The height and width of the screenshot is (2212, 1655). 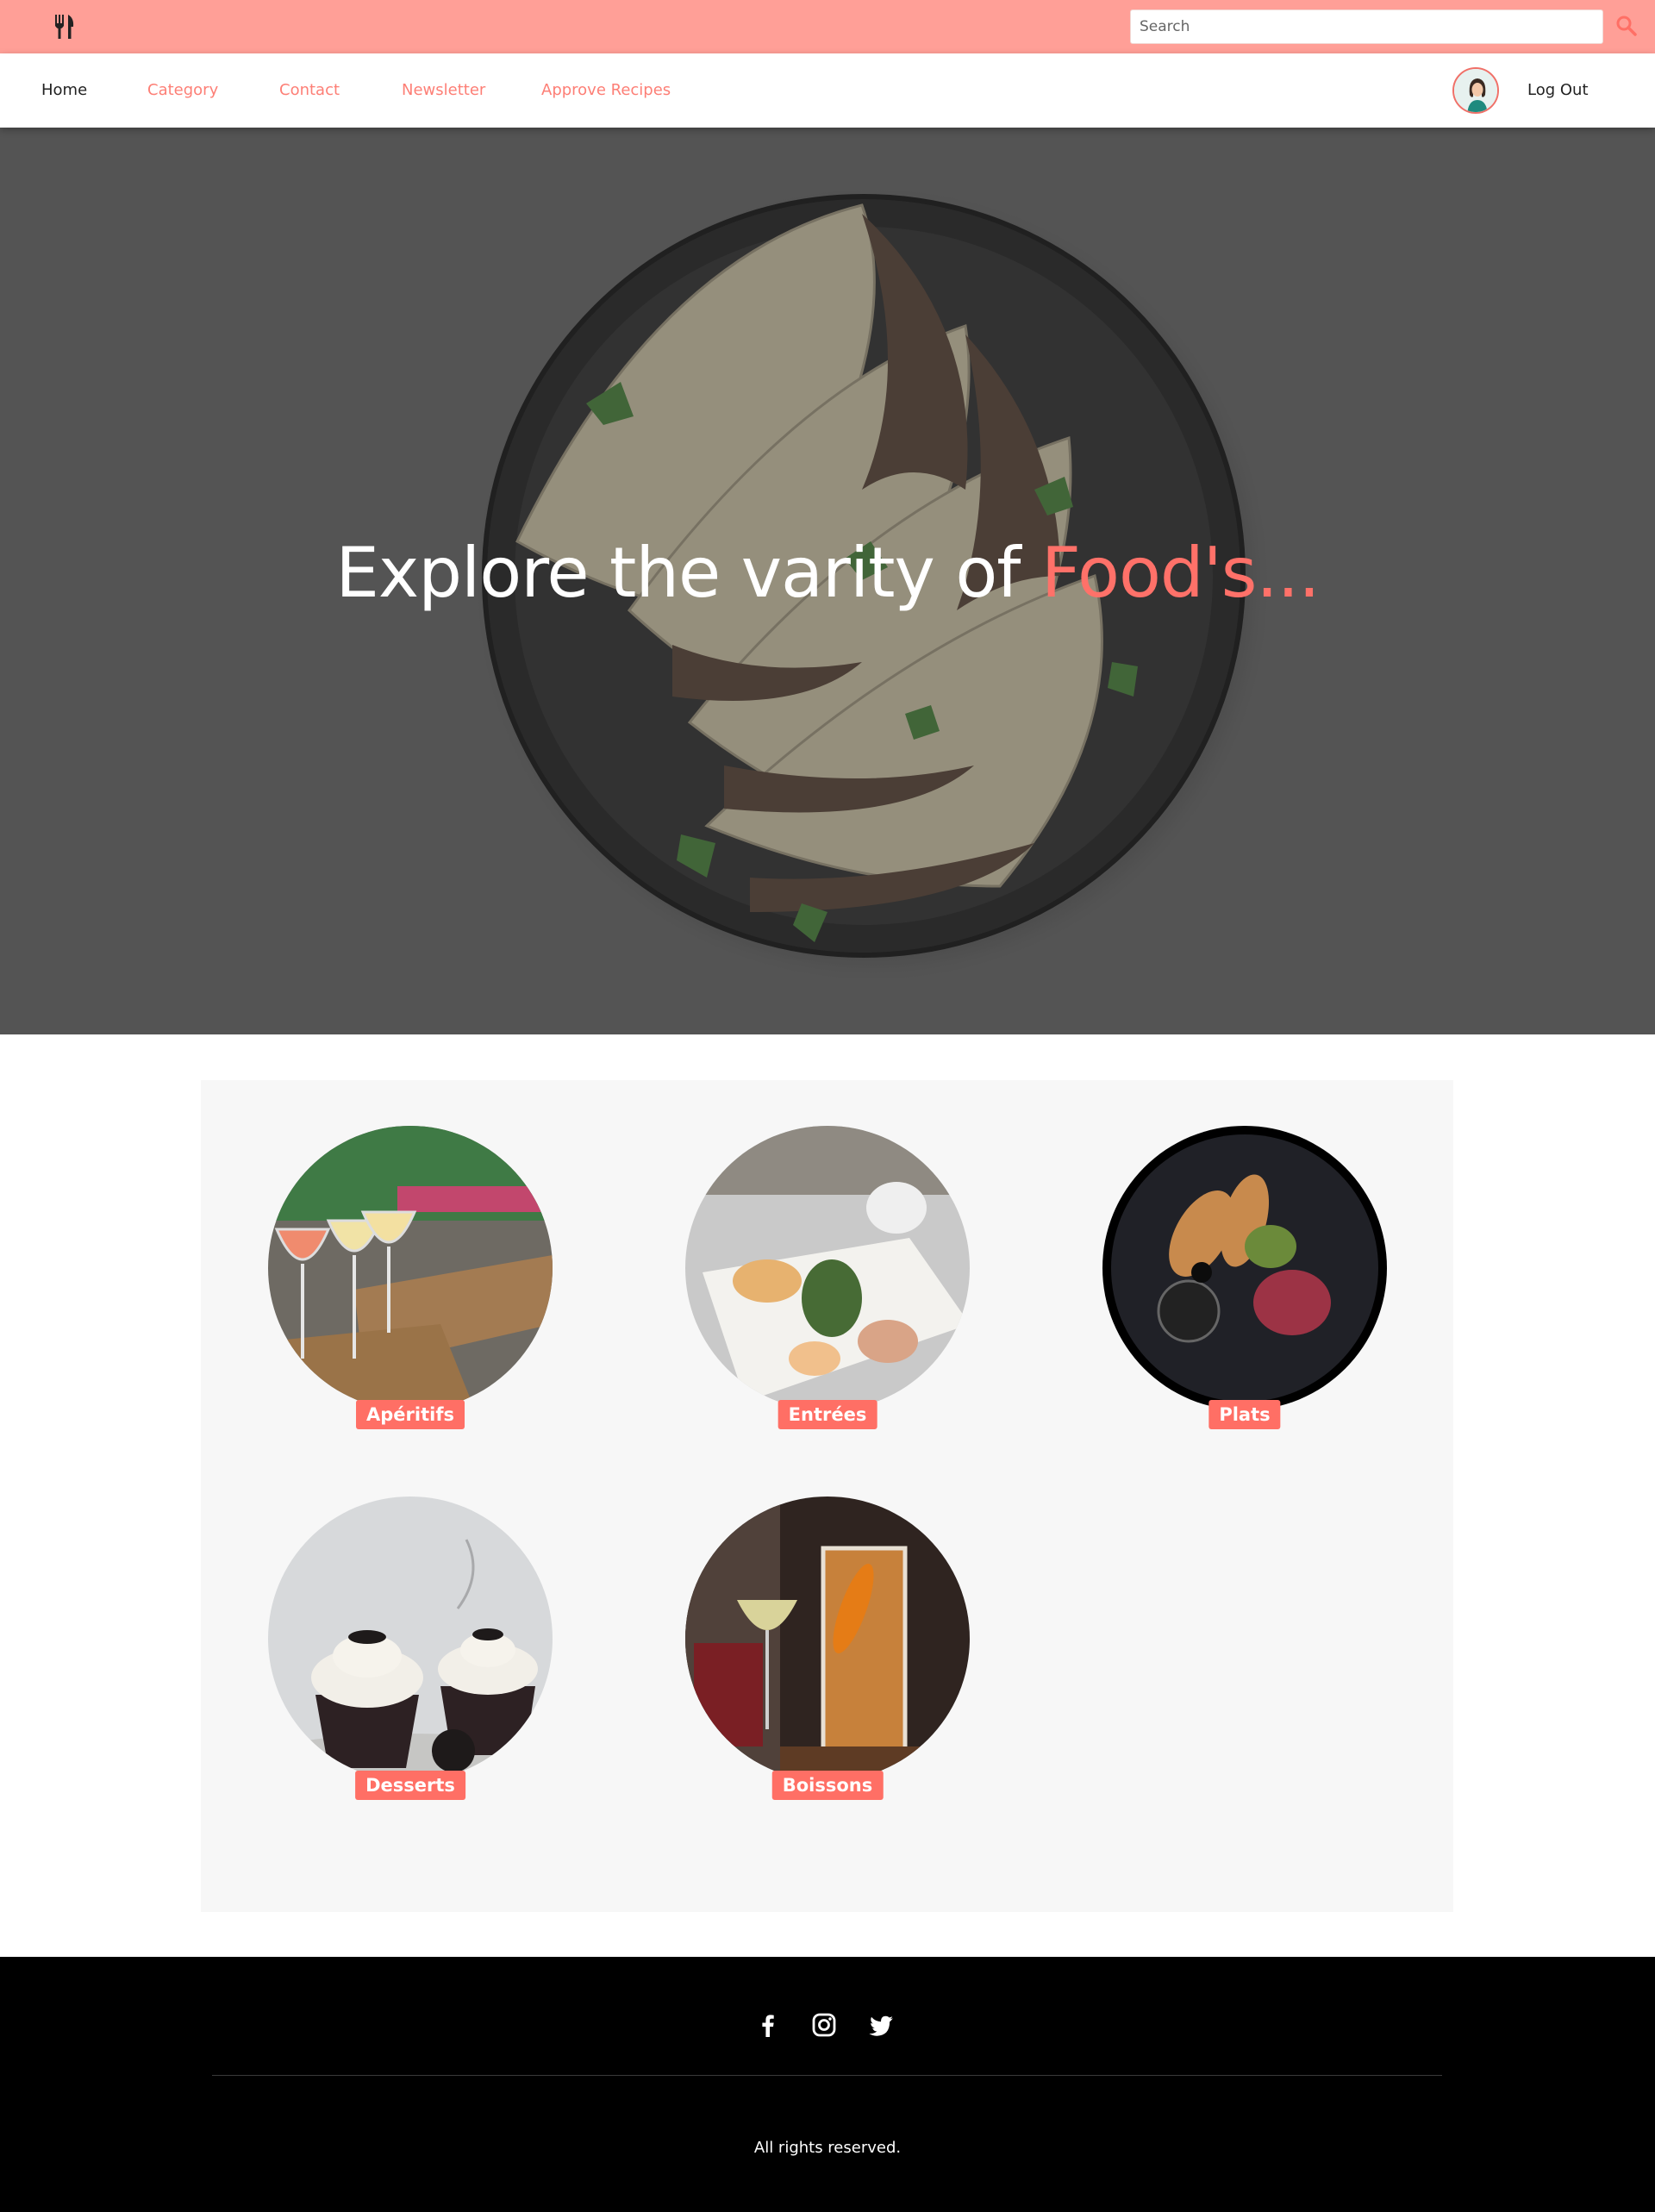 I want to click on hero-title-main: Explore the varity of, so click(x=688, y=573).